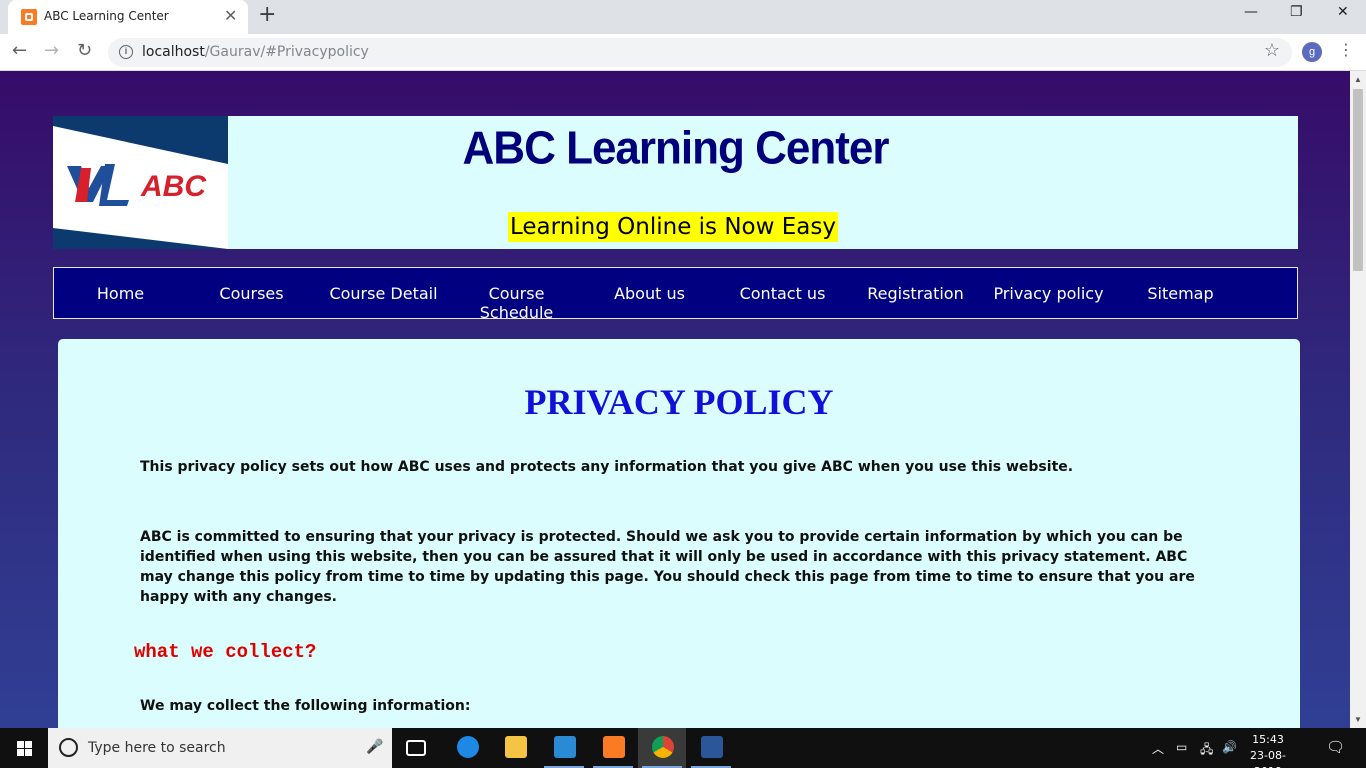 Image resolution: width=1366 pixels, height=768 pixels. Describe the element at coordinates (1206, 750) in the screenshot. I see `network-icon: 🖧` at that location.